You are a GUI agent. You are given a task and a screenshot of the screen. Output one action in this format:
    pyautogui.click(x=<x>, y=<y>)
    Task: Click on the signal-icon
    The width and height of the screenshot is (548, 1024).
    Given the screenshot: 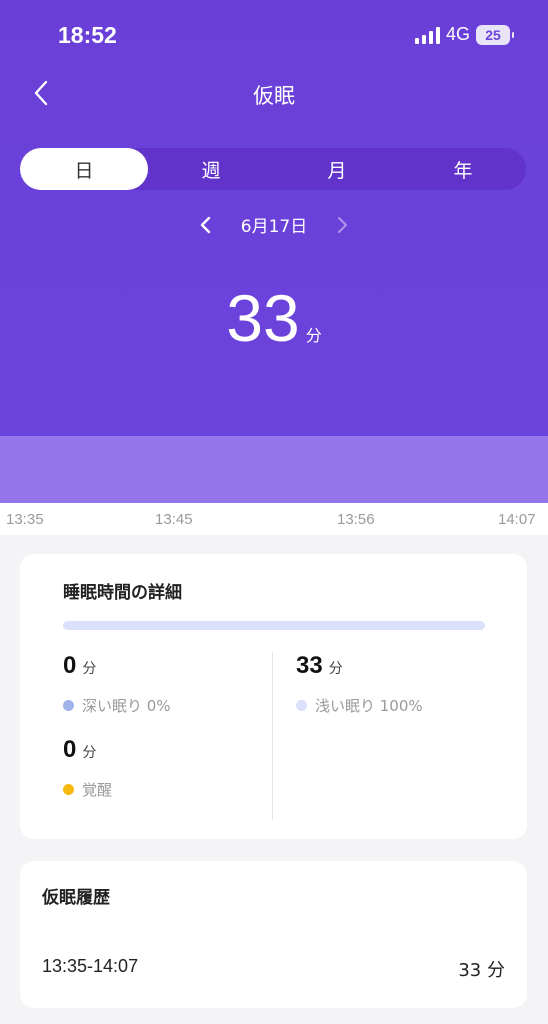 What is the action you would take?
    pyautogui.click(x=427, y=35)
    